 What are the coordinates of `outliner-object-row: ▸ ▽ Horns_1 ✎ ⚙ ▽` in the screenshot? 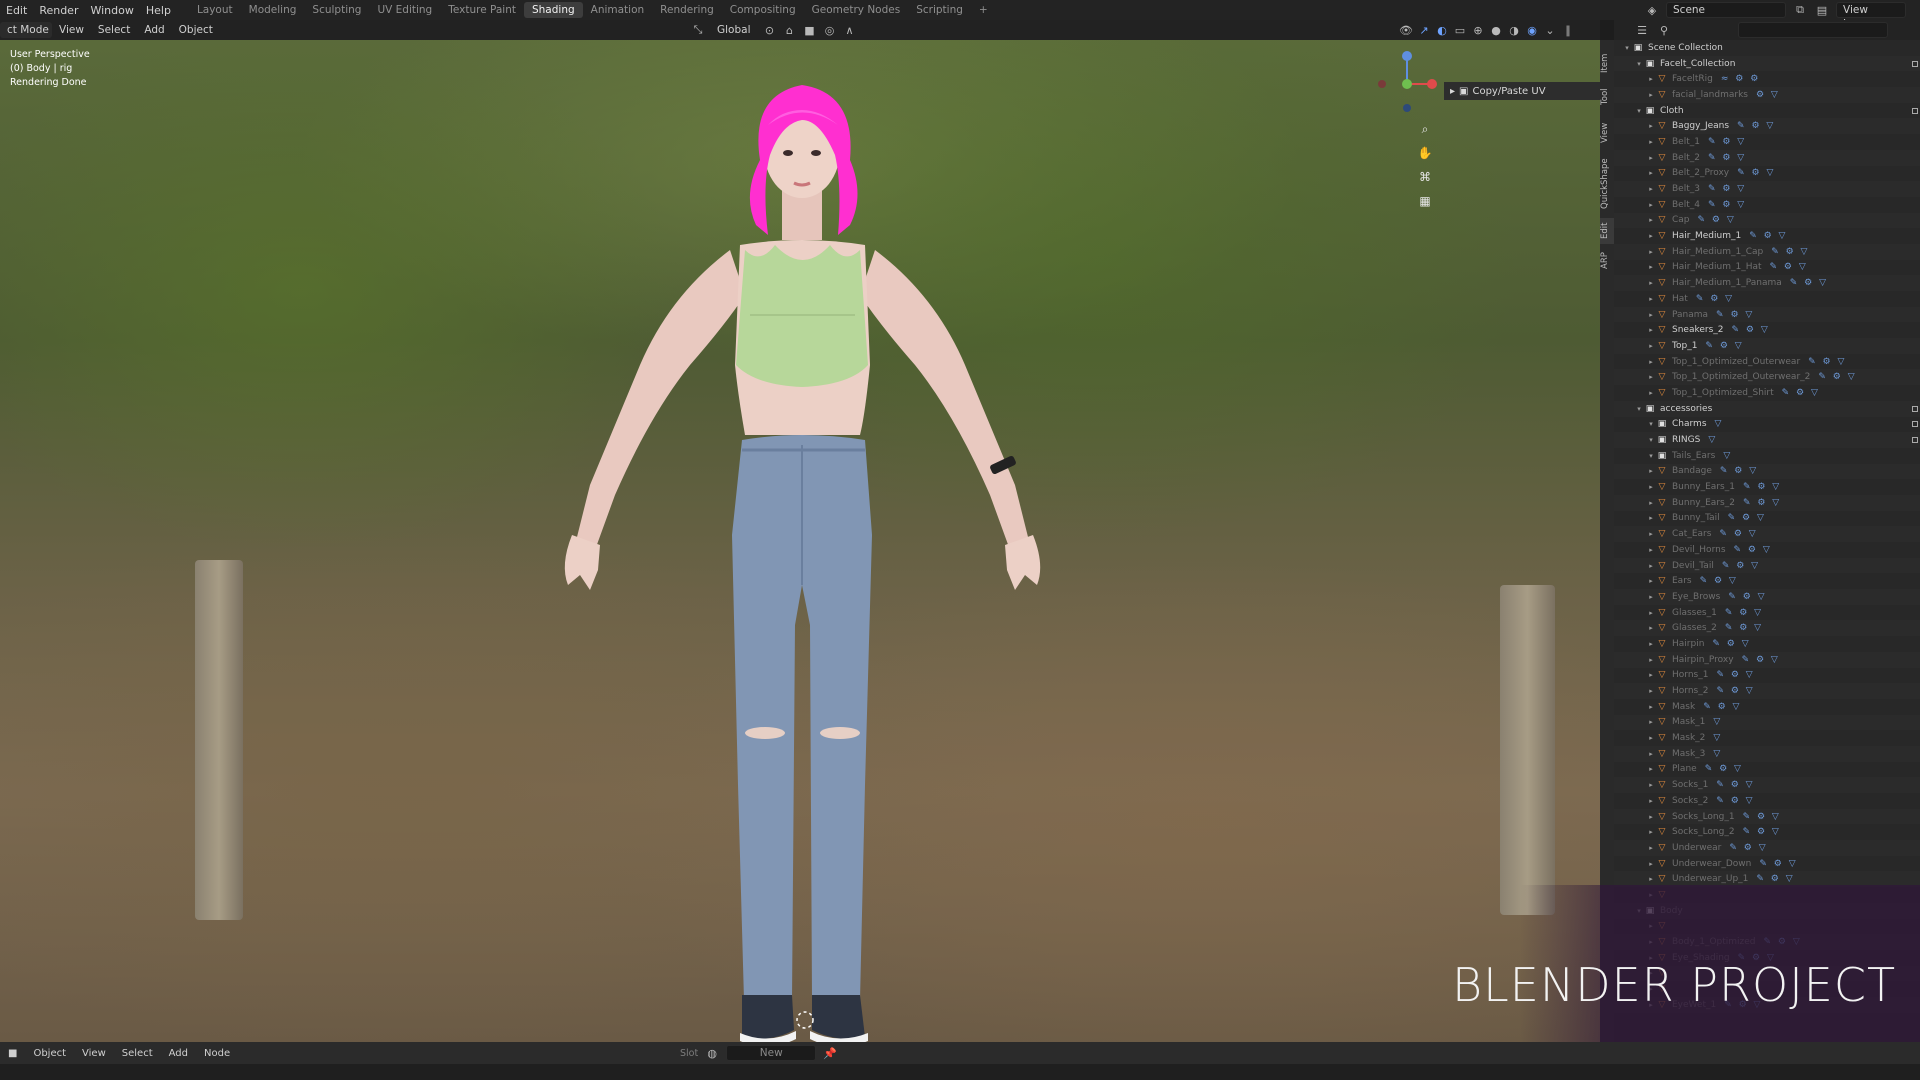 It's located at (1767, 676).